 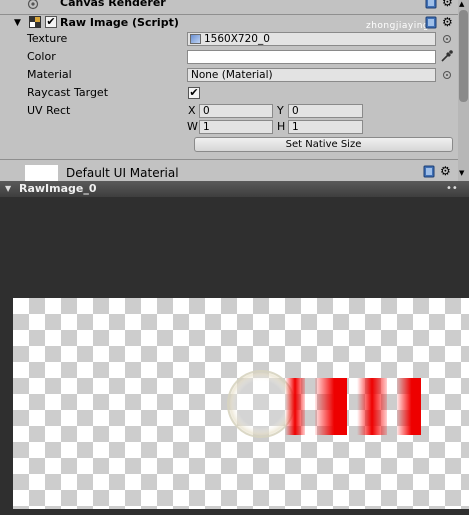 What do you see at coordinates (119, 22) in the screenshot?
I see `raw-image-title: Raw Image (Script)` at bounding box center [119, 22].